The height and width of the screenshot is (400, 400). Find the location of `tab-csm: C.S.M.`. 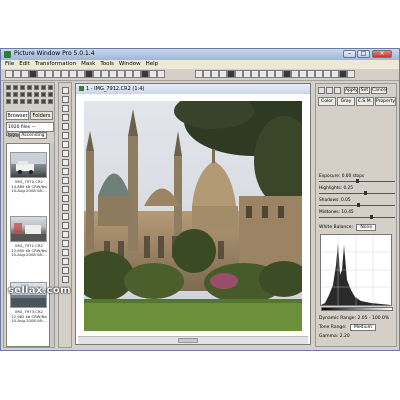

tab-csm: C.S.M. is located at coordinates (364, 101).